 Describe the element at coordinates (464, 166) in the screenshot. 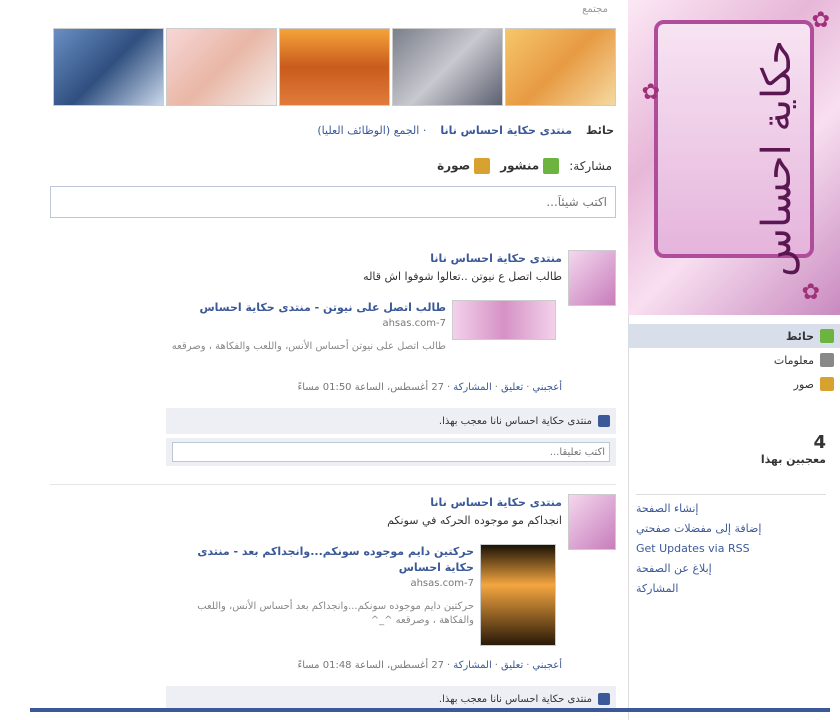

I see `photo-tab: صورة` at that location.